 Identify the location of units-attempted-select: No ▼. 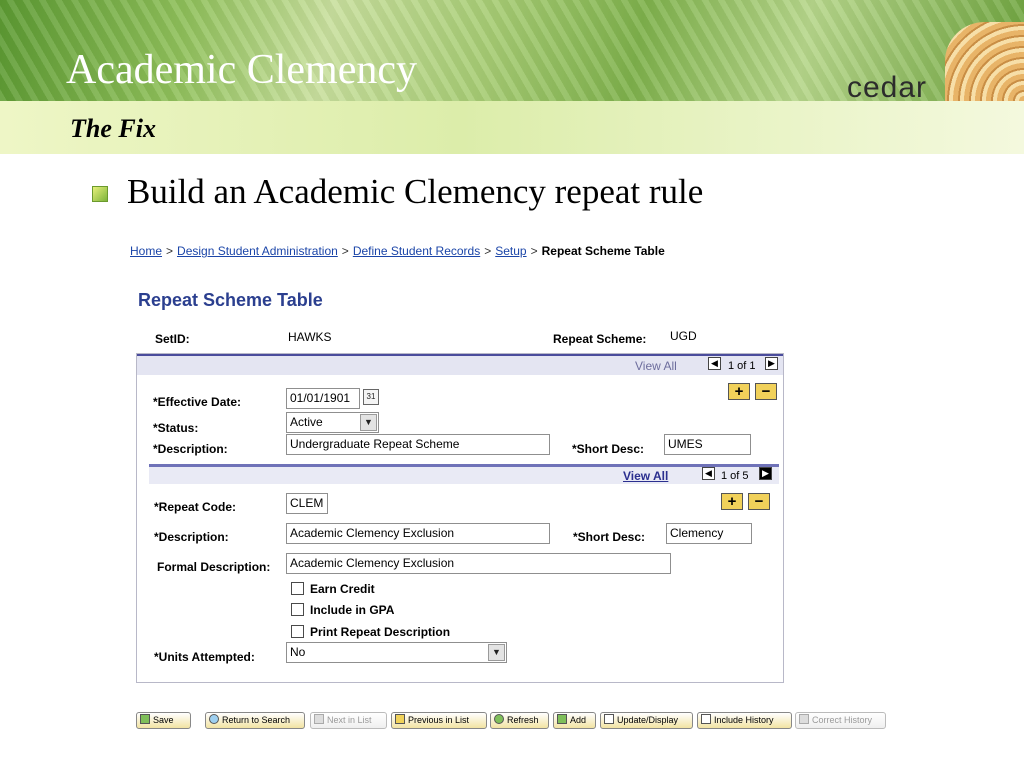
(396, 652).